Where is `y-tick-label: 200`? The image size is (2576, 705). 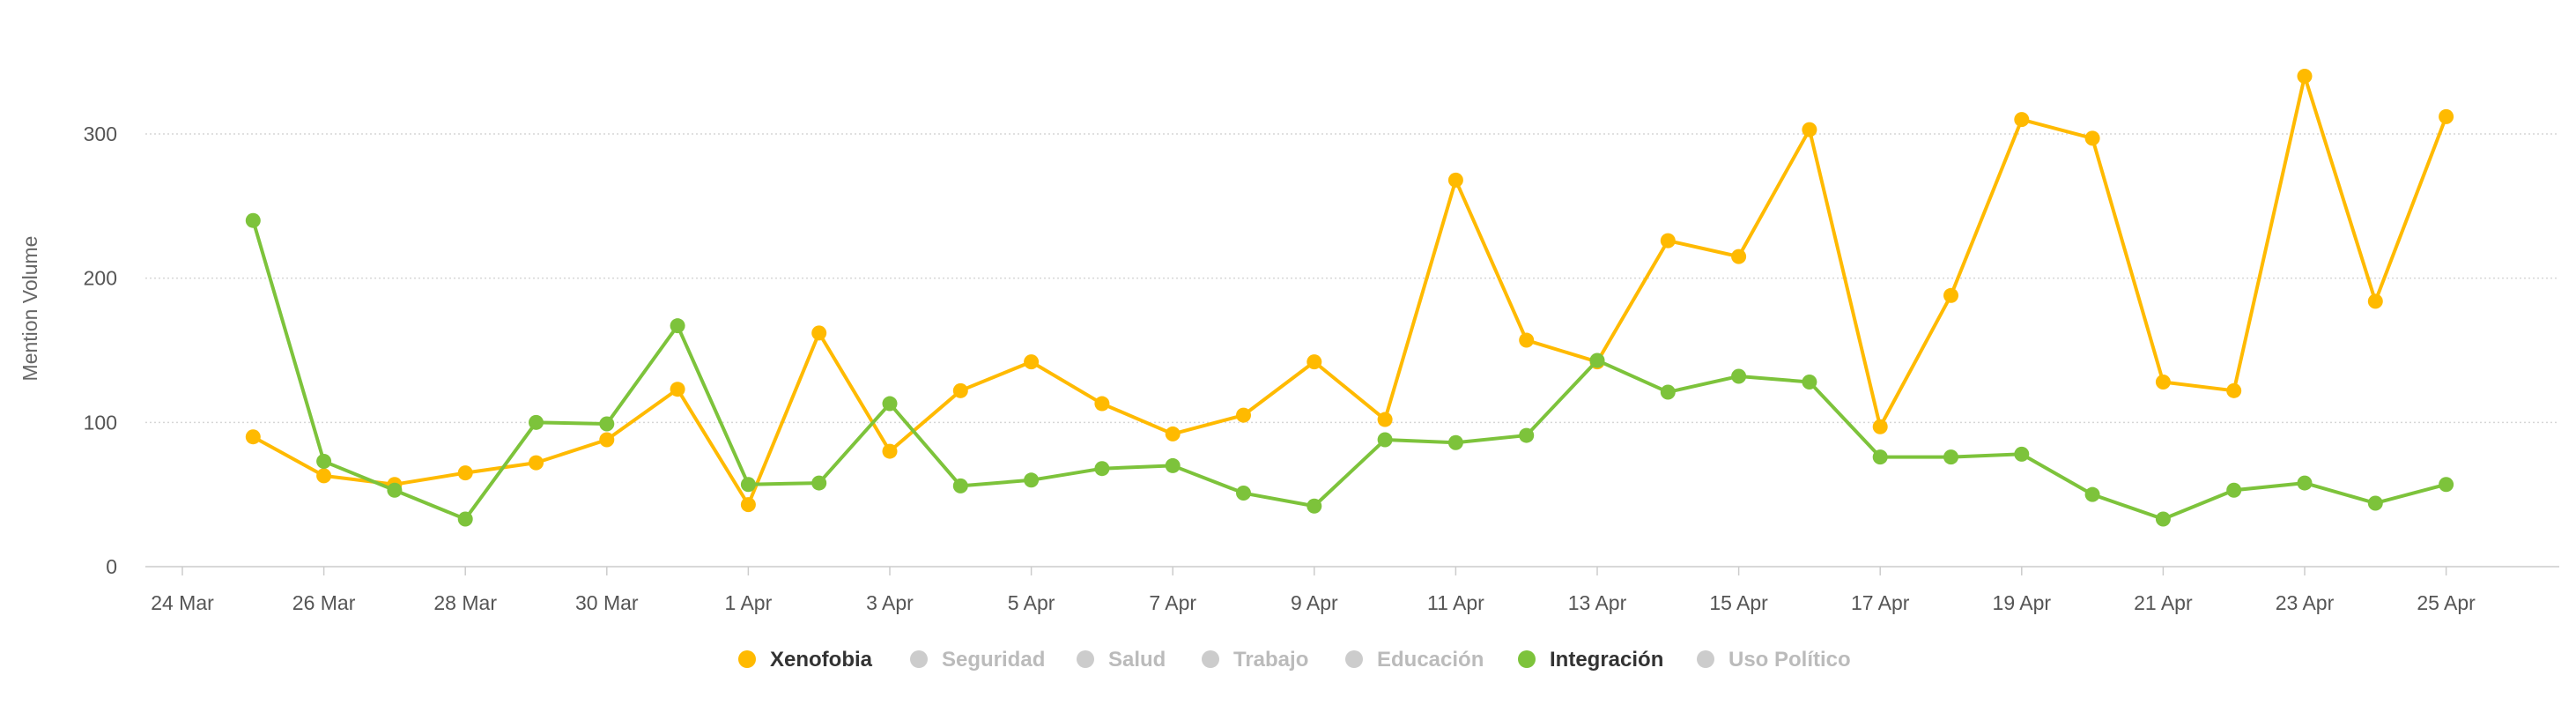 y-tick-label: 200 is located at coordinates (101, 278).